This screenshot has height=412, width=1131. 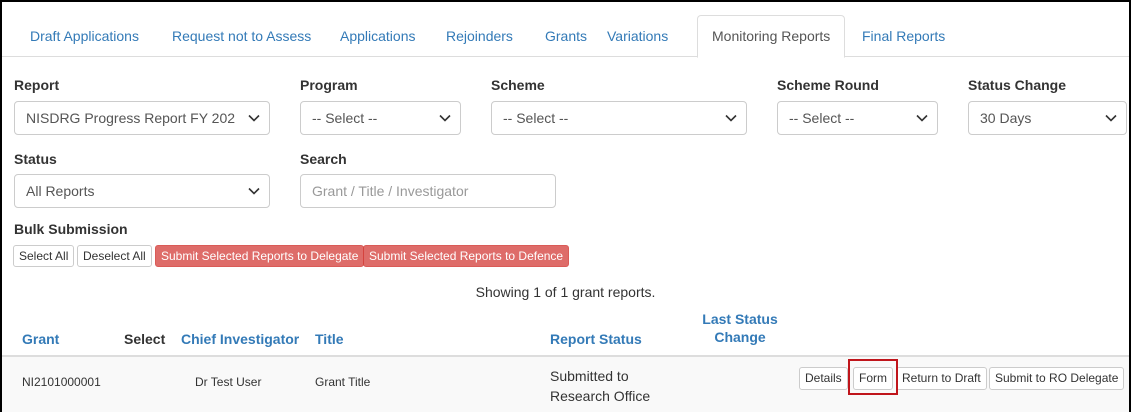 I want to click on tab-draft-applications: Draft Applications, so click(x=84, y=36).